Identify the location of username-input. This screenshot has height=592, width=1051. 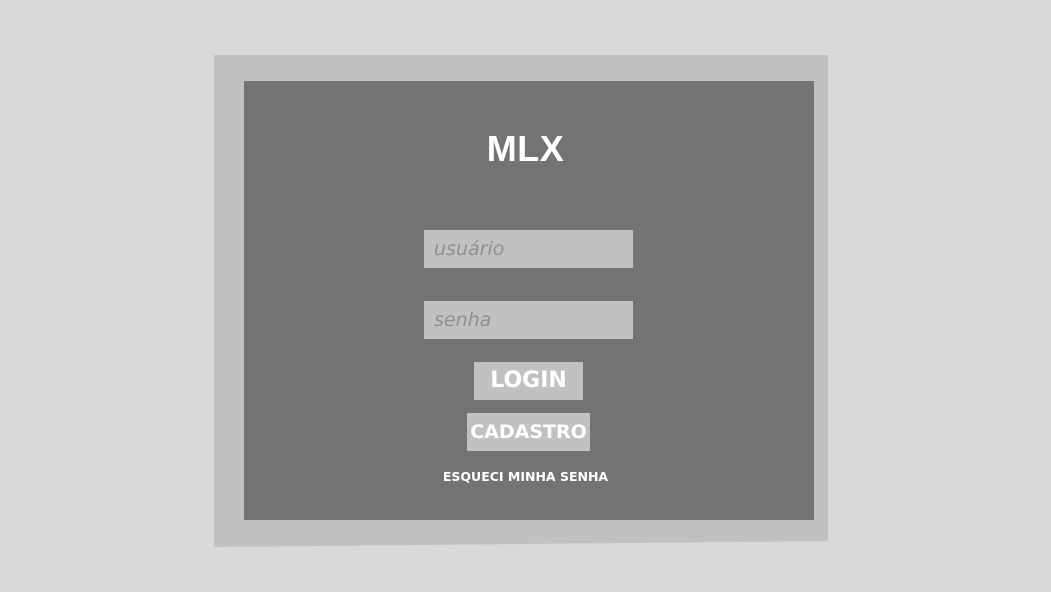
(528, 249).